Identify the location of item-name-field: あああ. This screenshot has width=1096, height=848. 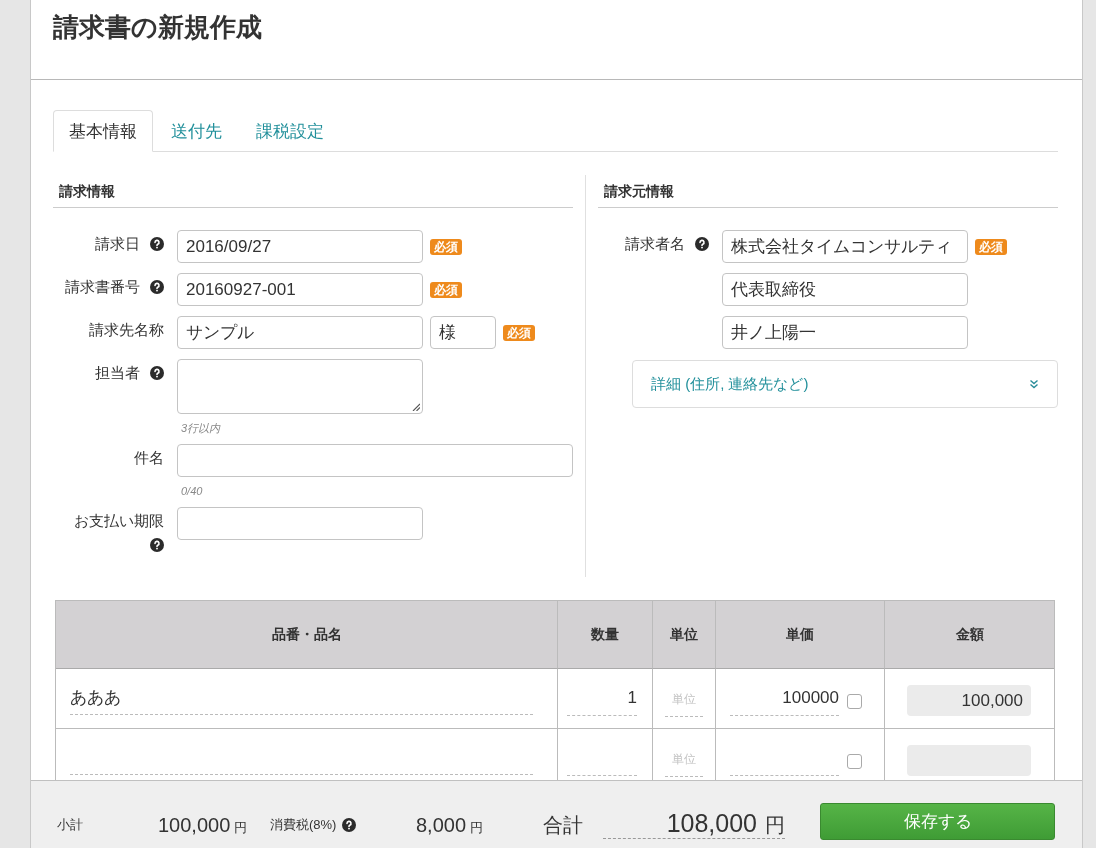
(301, 698).